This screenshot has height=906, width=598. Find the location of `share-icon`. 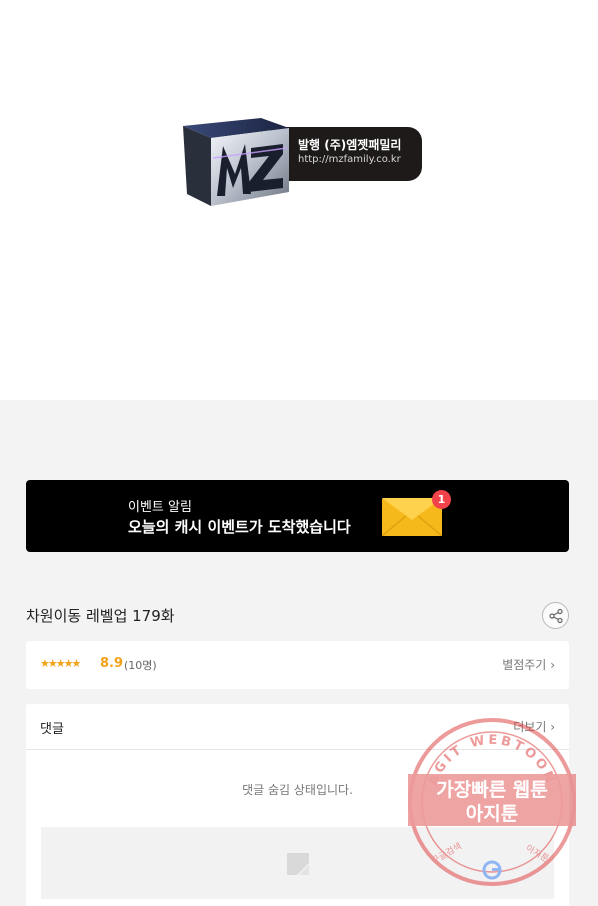

share-icon is located at coordinates (556, 616).